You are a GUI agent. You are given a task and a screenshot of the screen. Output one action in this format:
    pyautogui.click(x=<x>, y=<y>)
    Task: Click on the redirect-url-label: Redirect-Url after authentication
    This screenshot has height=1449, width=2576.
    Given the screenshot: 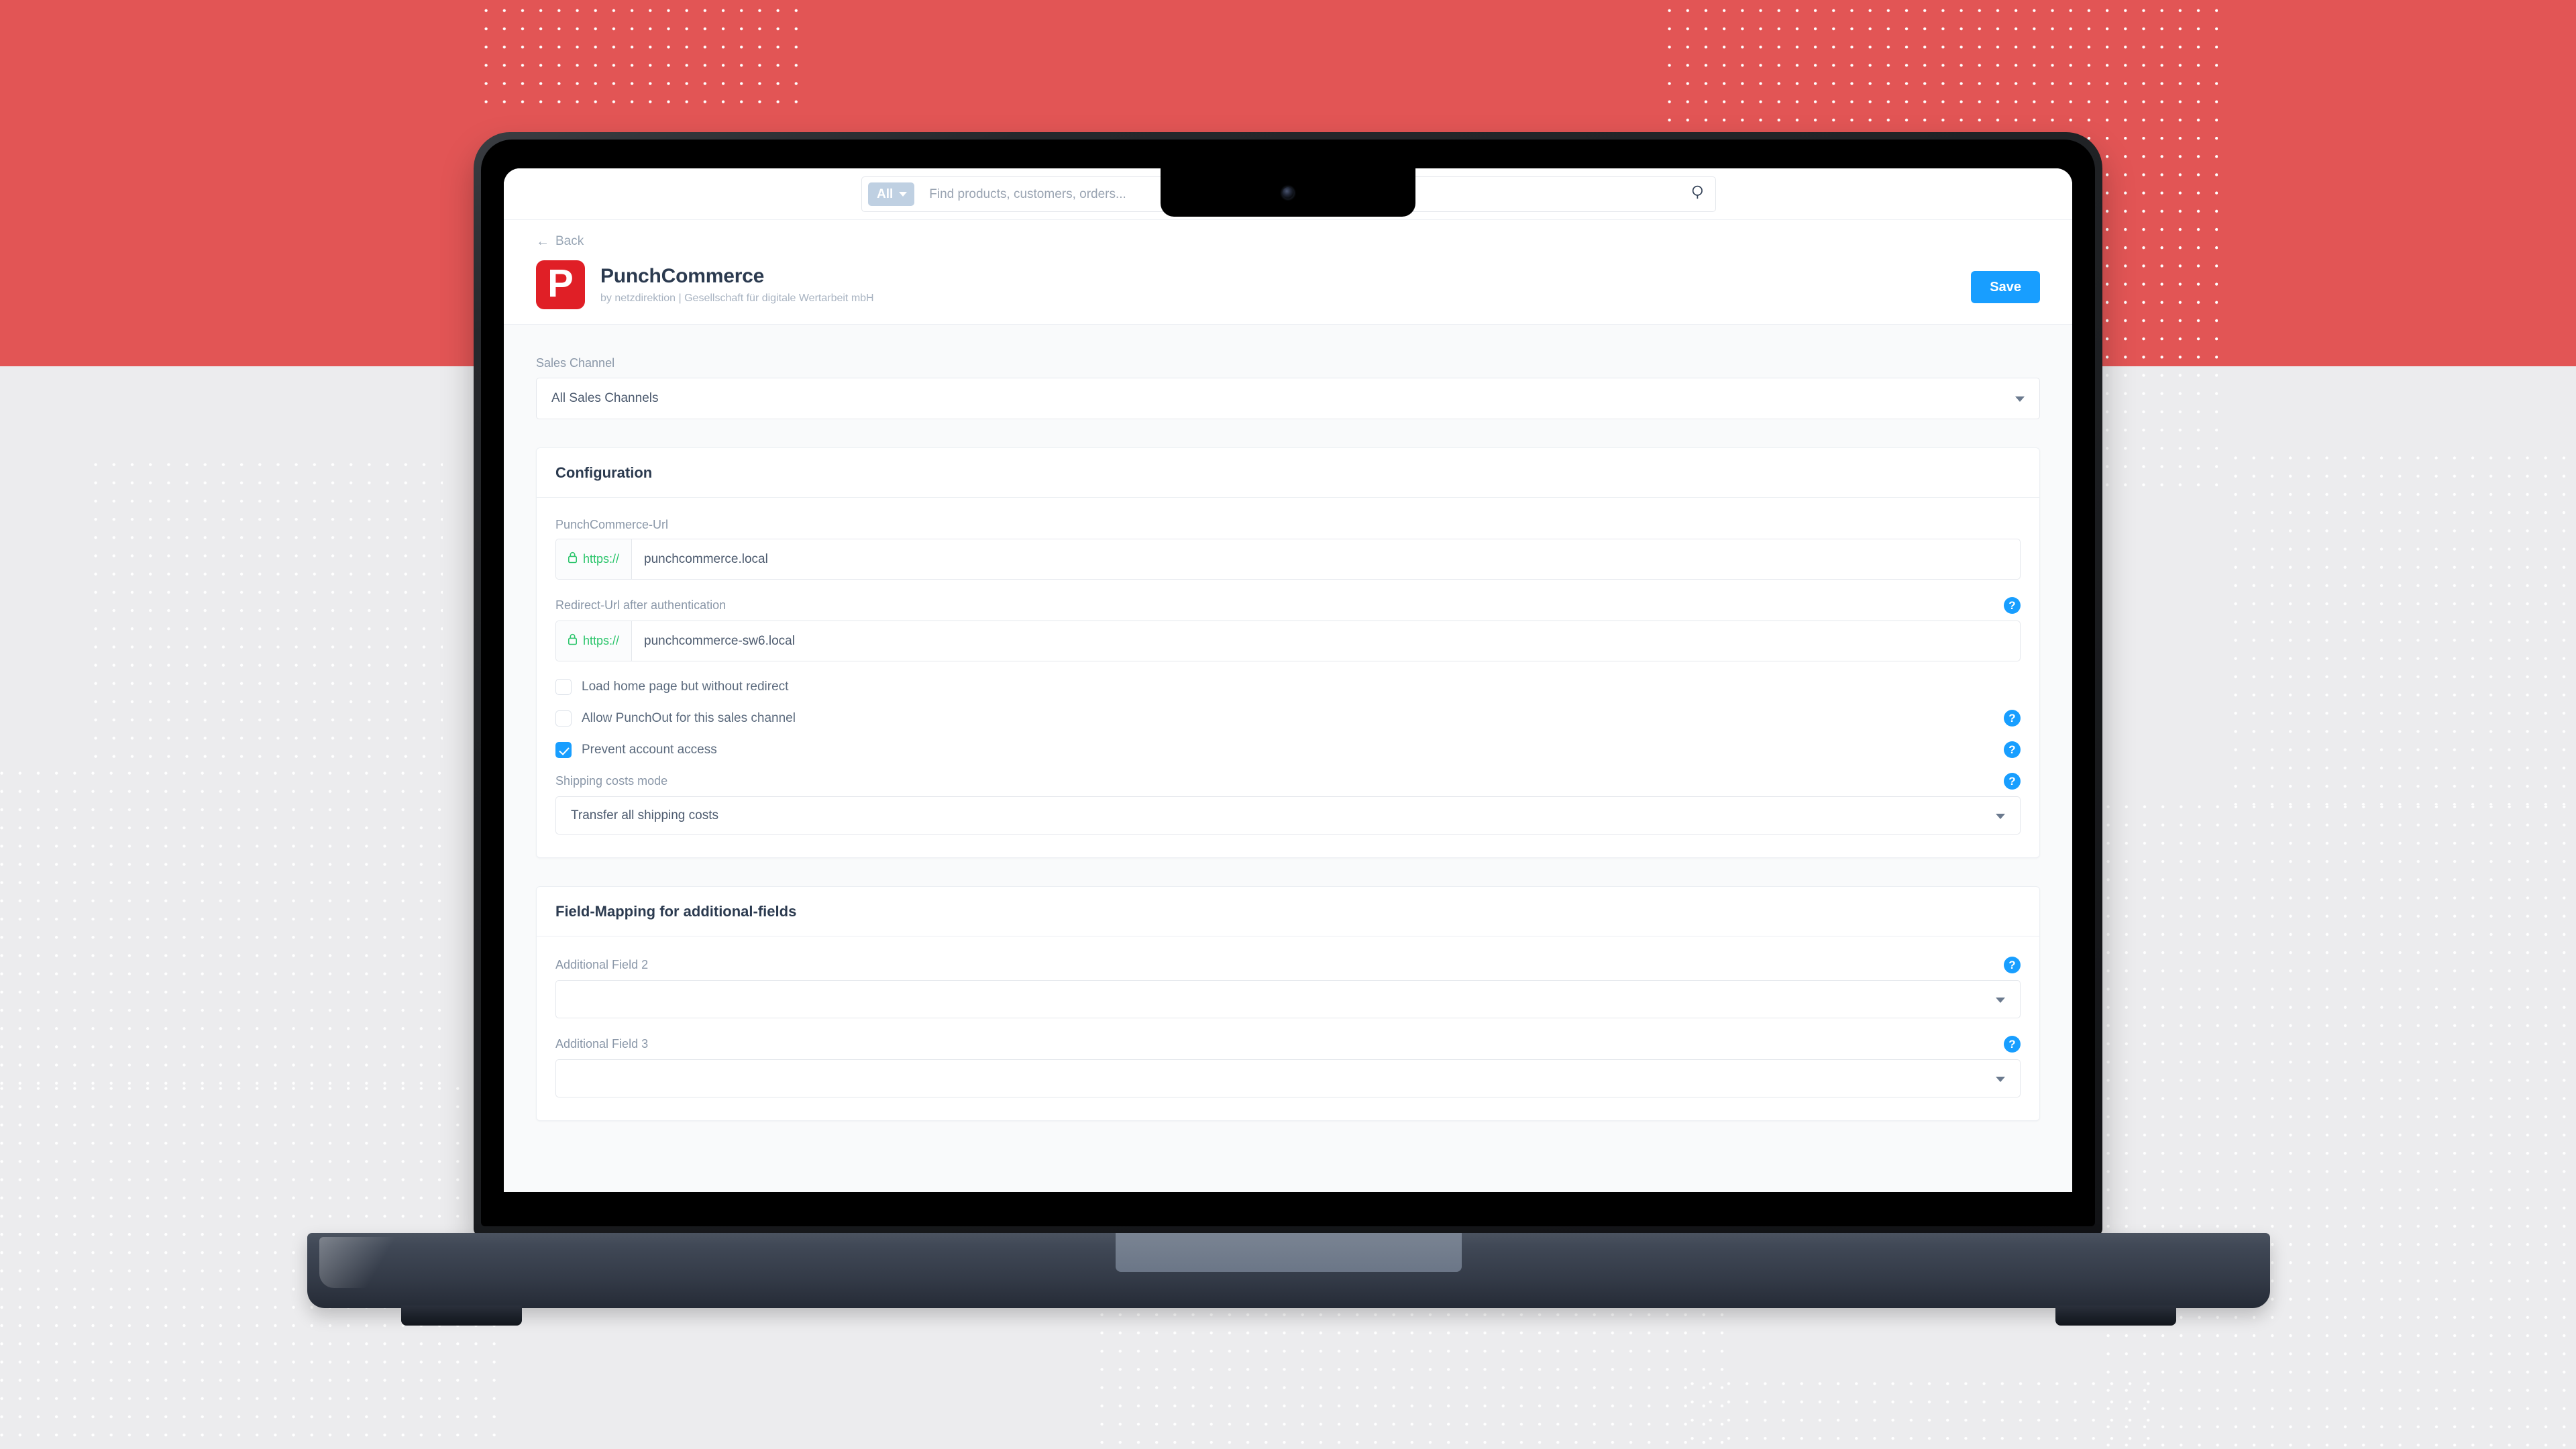 What is the action you would take?
    pyautogui.click(x=641, y=605)
    